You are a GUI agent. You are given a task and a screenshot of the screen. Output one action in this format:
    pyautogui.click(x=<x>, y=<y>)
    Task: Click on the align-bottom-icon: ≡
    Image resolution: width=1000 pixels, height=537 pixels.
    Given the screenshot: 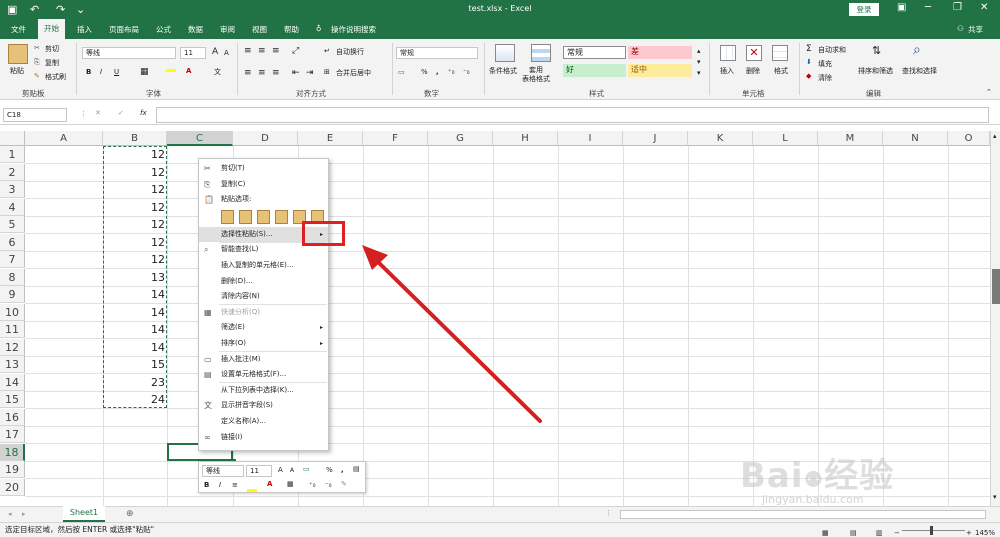 What is the action you would take?
    pyautogui.click(x=276, y=51)
    